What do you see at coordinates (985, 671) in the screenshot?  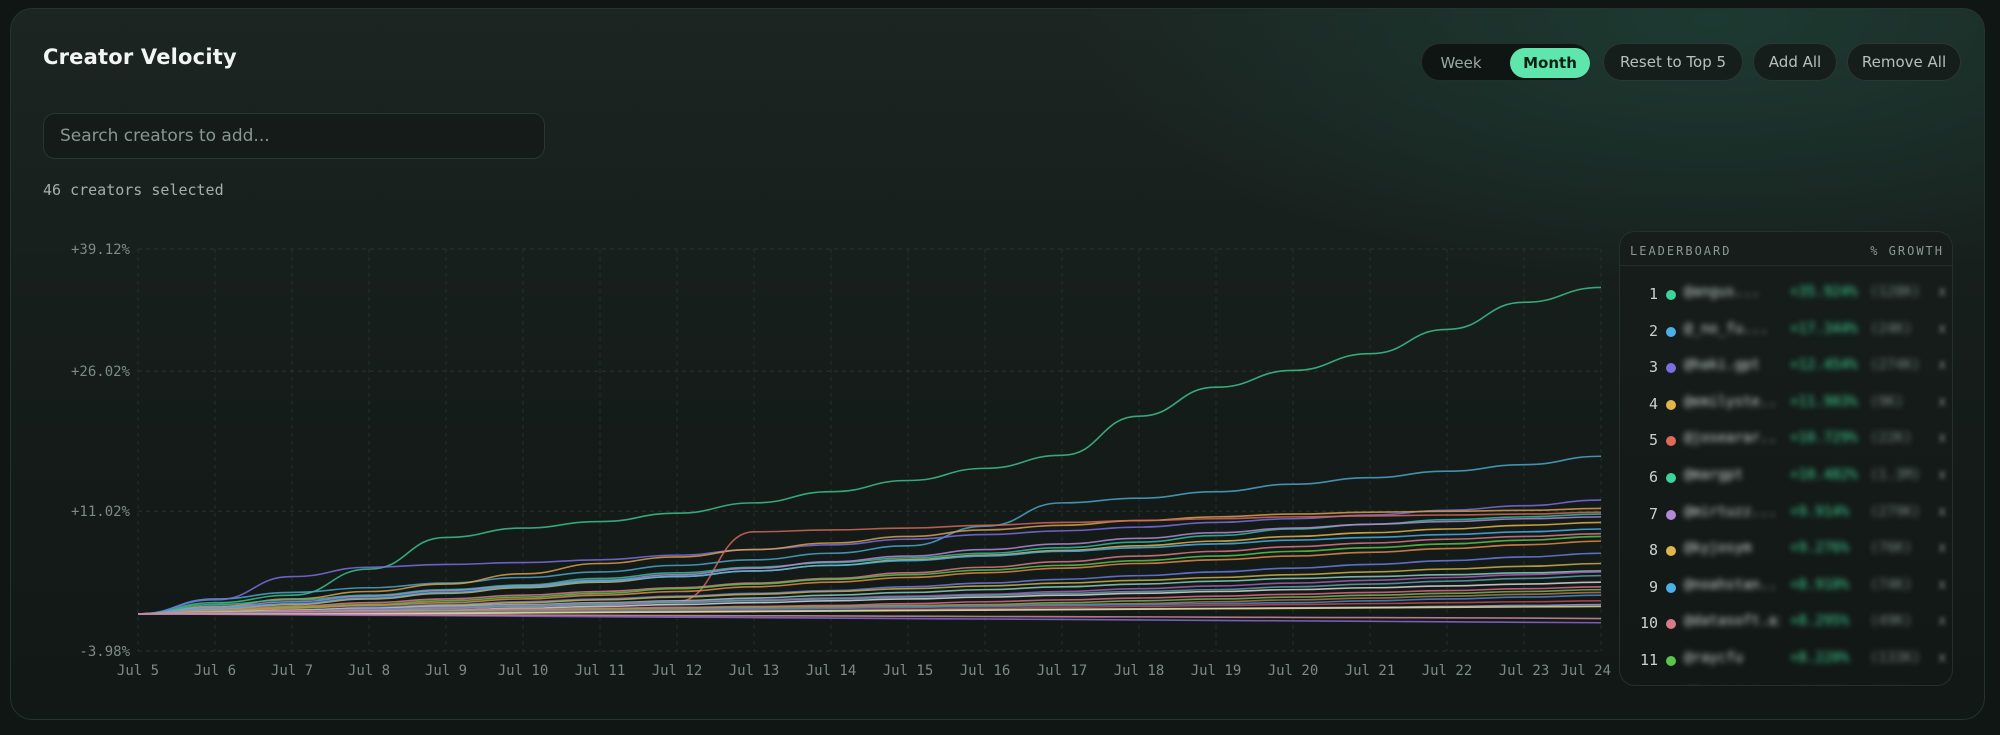 I see `x-tick-label: Jul 16` at bounding box center [985, 671].